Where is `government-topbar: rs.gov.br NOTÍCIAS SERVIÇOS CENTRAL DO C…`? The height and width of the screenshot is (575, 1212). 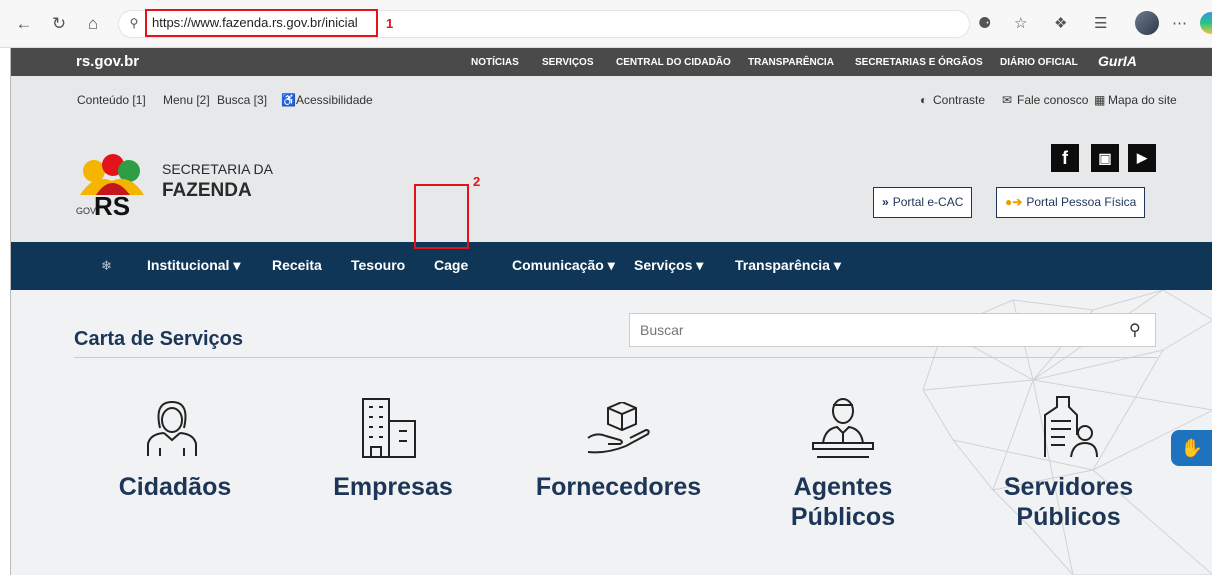
government-topbar: rs.gov.br NOTÍCIAS SERVIÇOS CENTRAL DO C… is located at coordinates (611, 62).